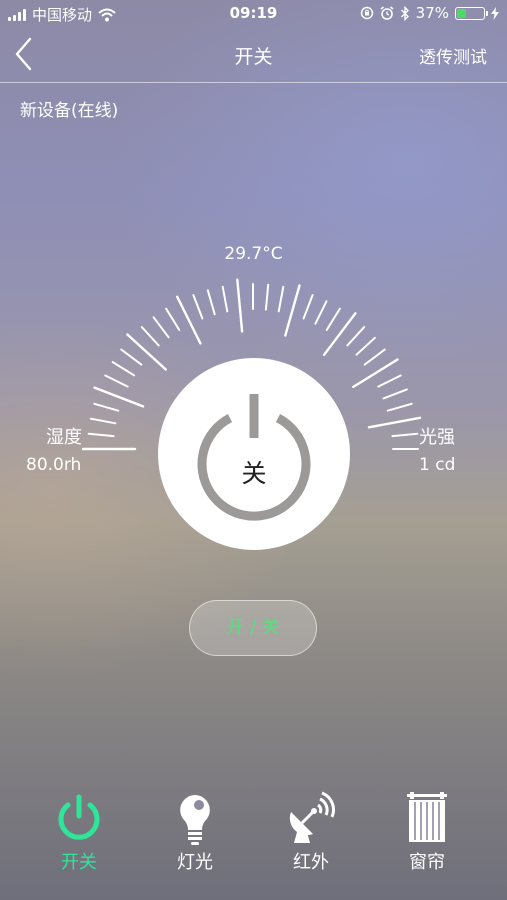 Image resolution: width=507 pixels, height=900 pixels. Describe the element at coordinates (312, 817) in the screenshot. I see `satellite-icon` at that location.